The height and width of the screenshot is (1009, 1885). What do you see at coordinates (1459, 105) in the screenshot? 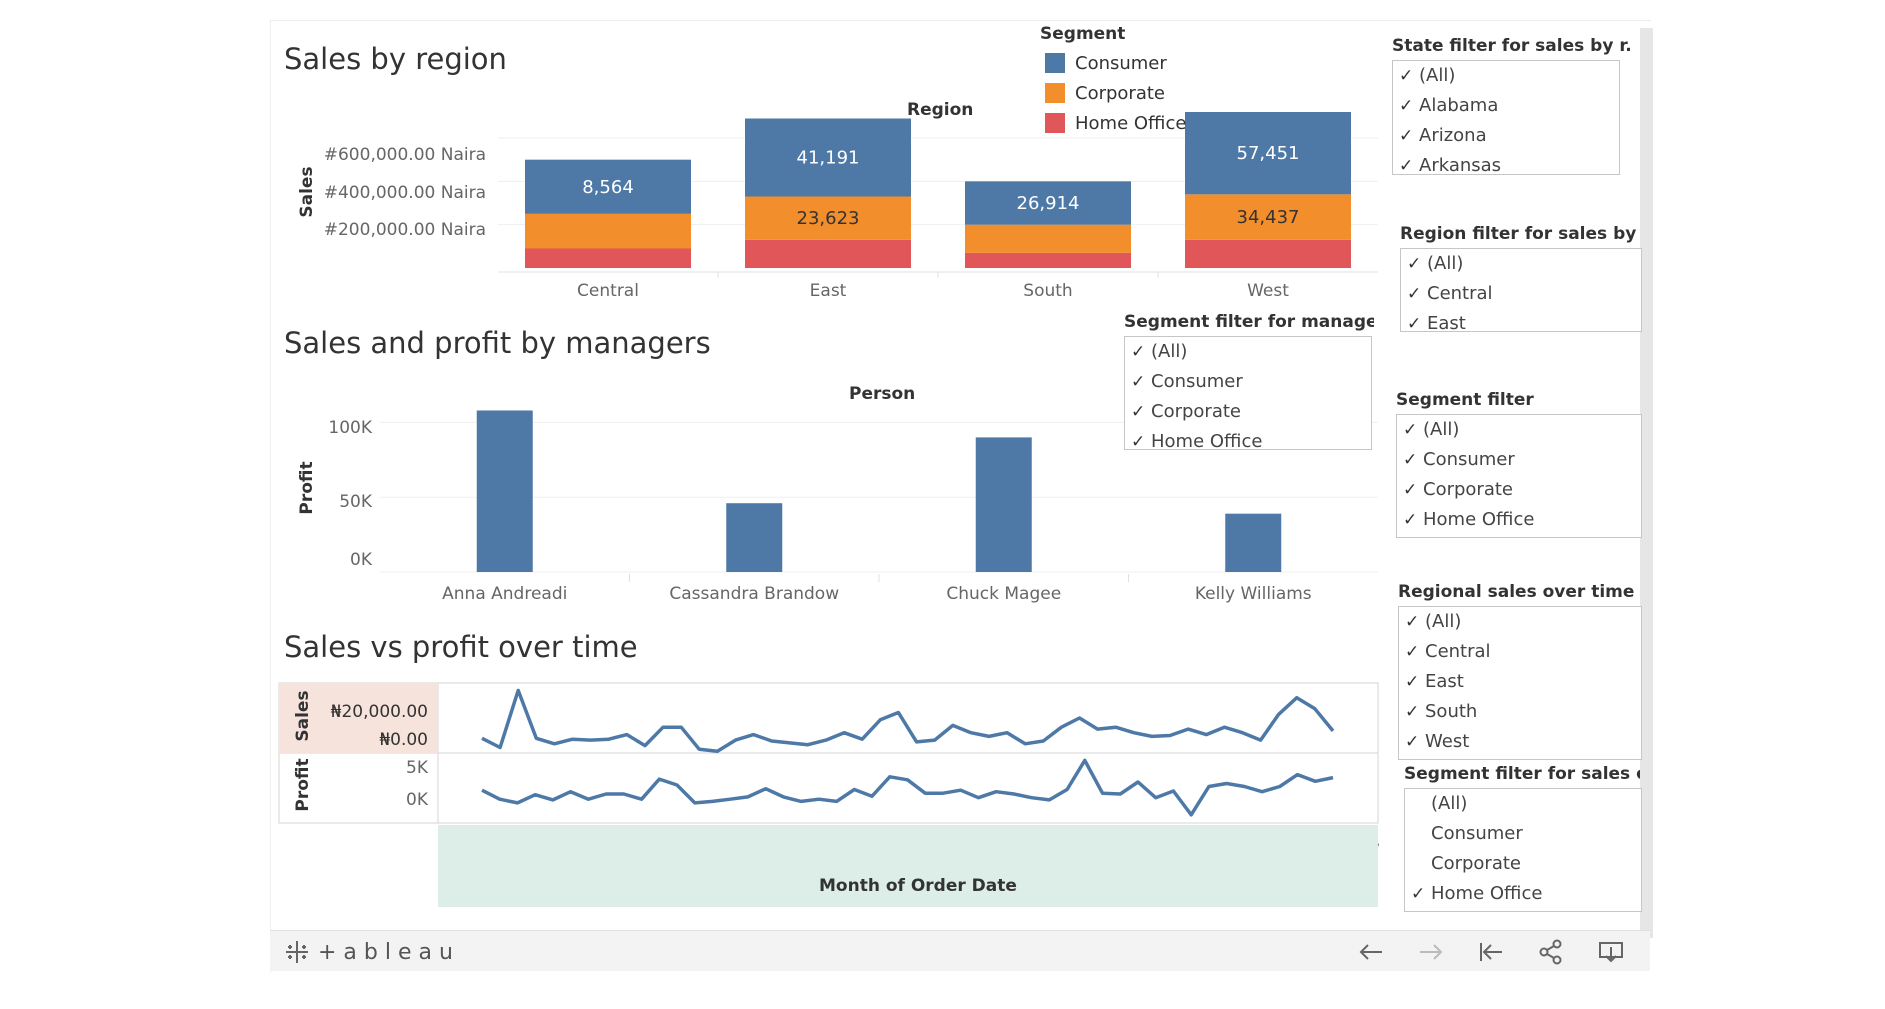
I see `filter-option-label: Alabama` at bounding box center [1459, 105].